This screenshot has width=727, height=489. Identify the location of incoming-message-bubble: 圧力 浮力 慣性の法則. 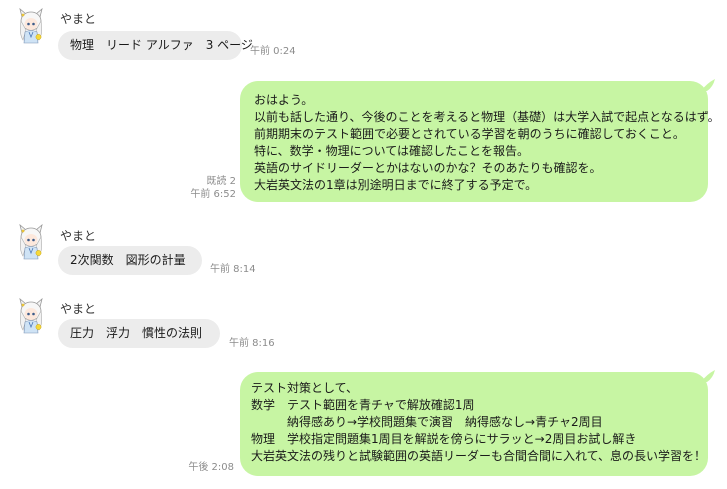
(139, 333).